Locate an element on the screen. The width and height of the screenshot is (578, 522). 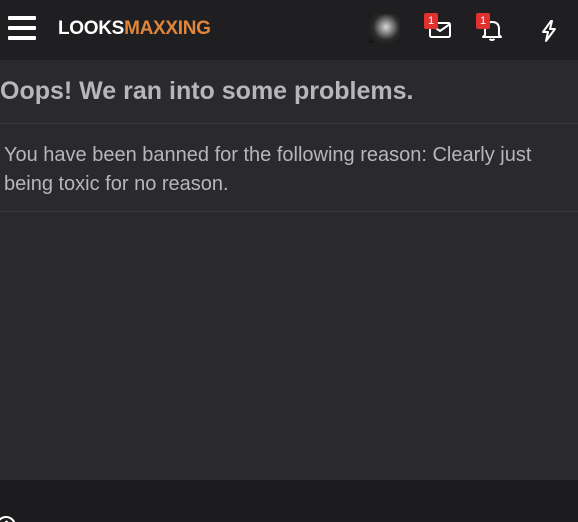
inbox-button: 1 is located at coordinates (440, 29).